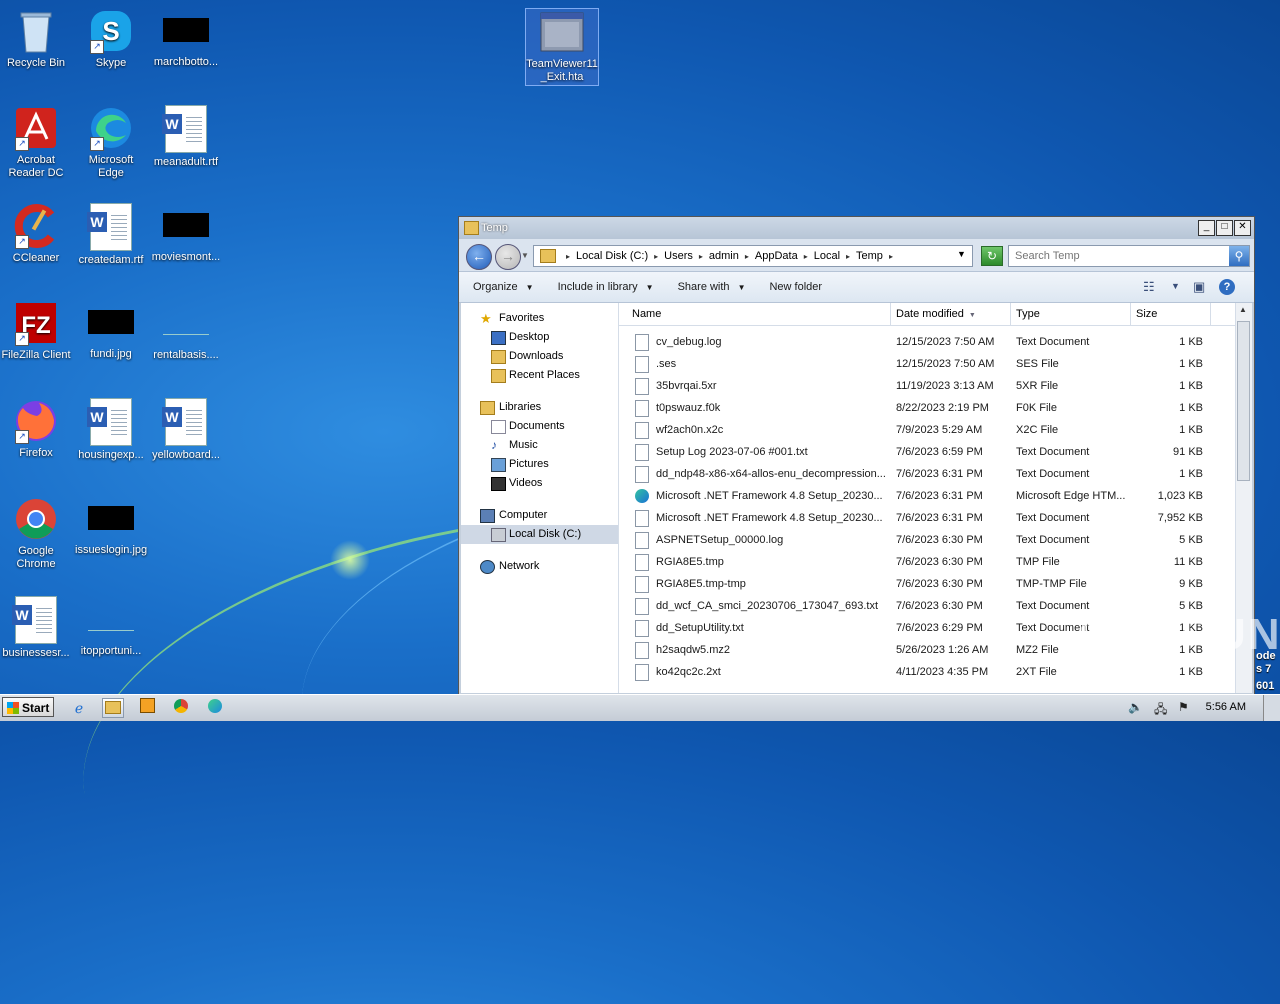  Describe the element at coordinates (1199, 287) in the screenshot. I see `preview-pane-icon: ▣` at that location.